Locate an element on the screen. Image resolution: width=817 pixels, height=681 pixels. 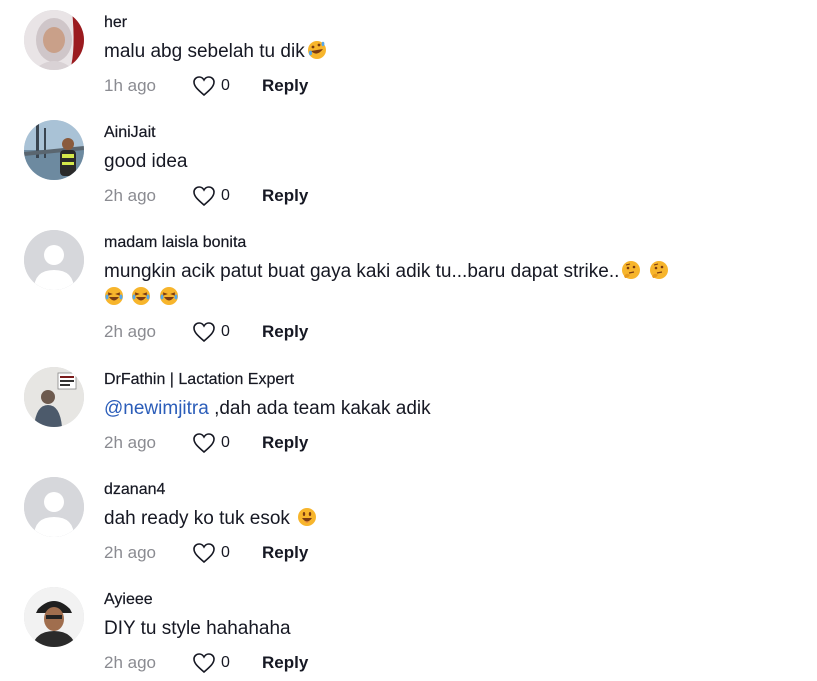
comment-text: dah ready ko tuk esok is located at coordinates (450, 519).